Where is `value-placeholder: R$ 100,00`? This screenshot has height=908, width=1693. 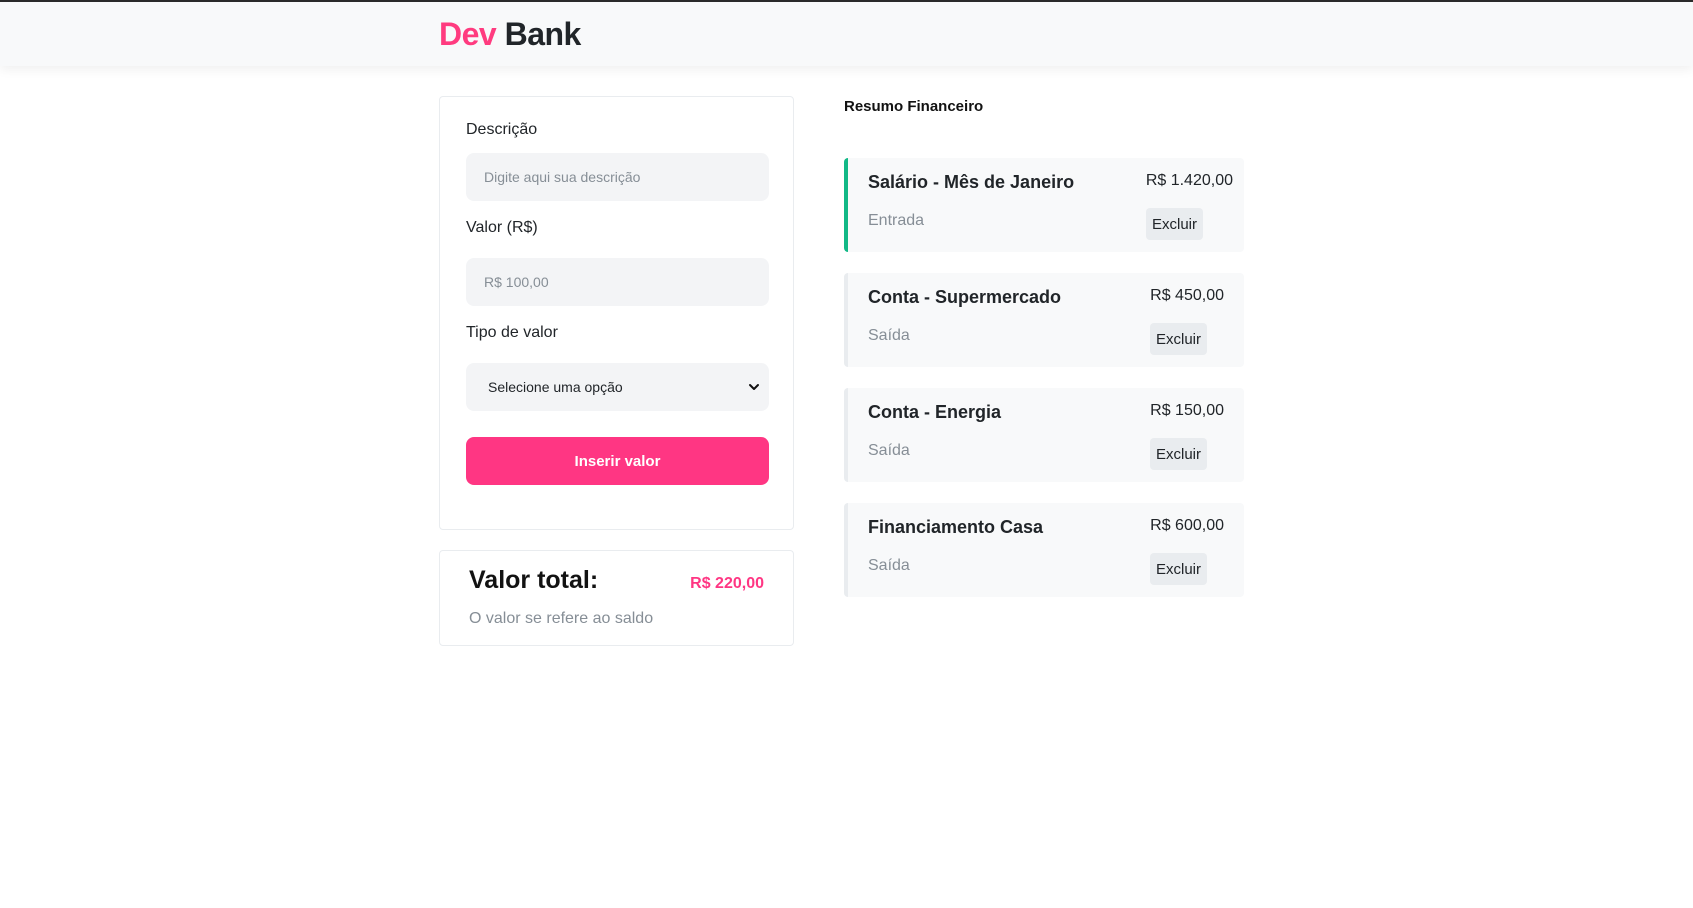 value-placeholder: R$ 100,00 is located at coordinates (516, 282).